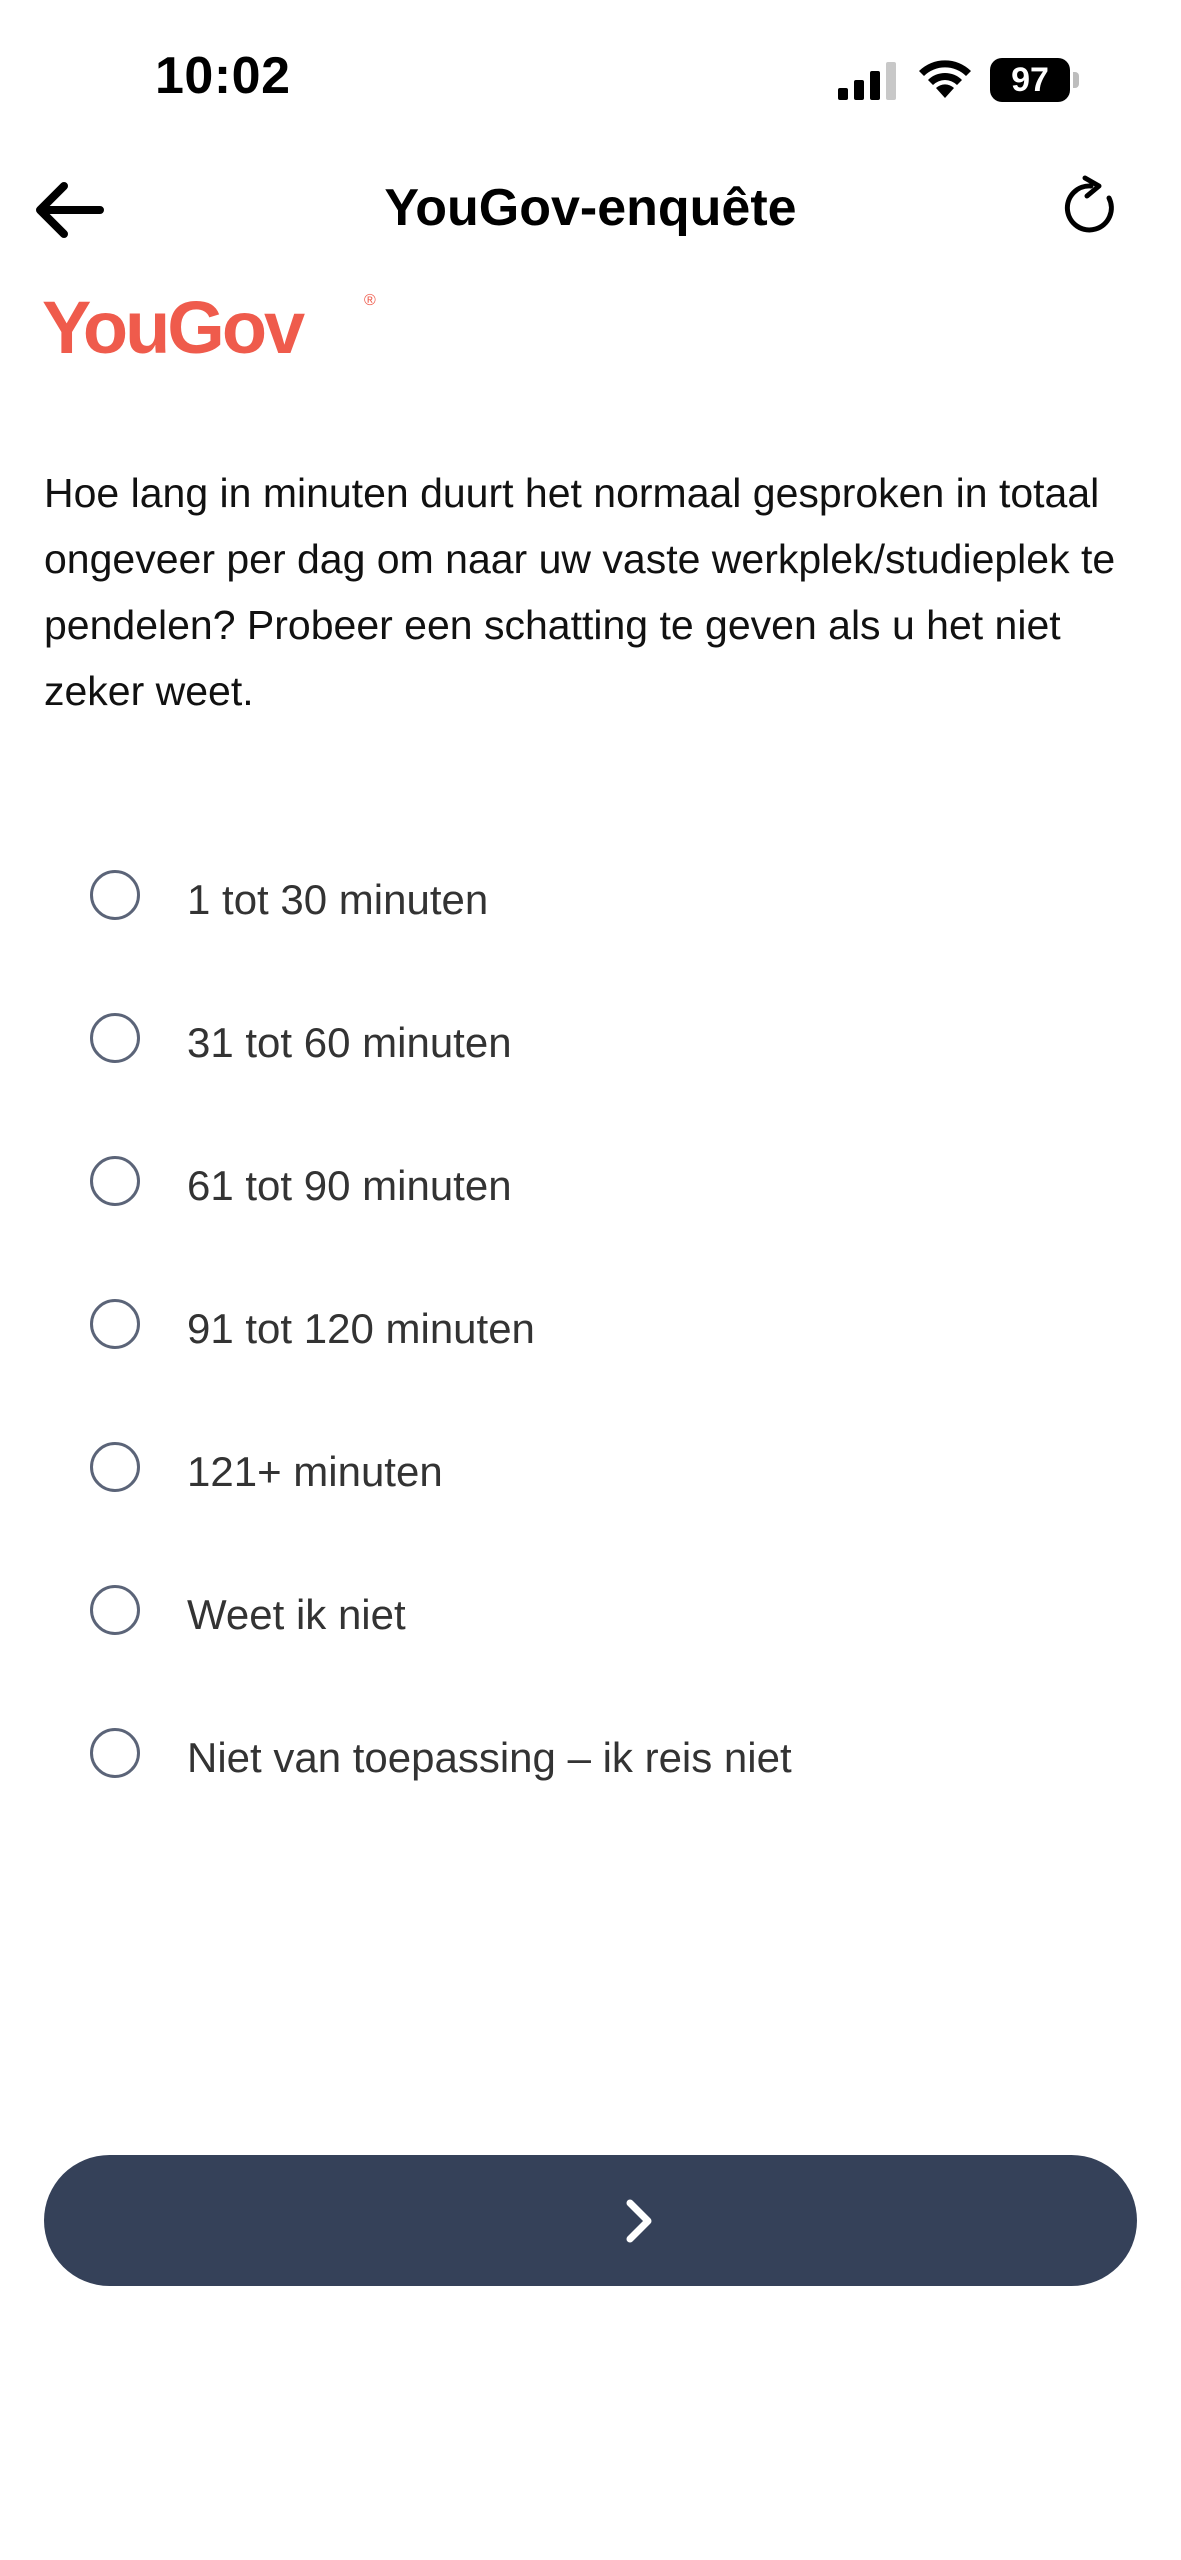 This screenshot has height=2560, width=1181. I want to click on option-label: 61 tot 90 minuten, so click(349, 1185).